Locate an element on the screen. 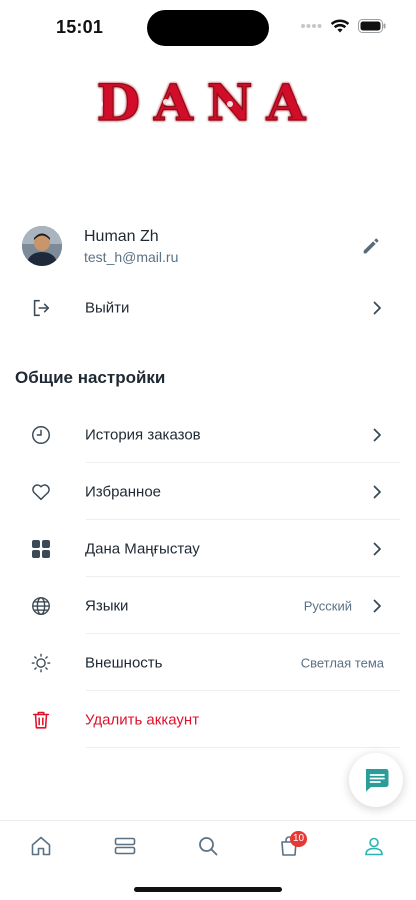 The image size is (416, 900). profile-email: test_h@mail.ru is located at coordinates (131, 257).